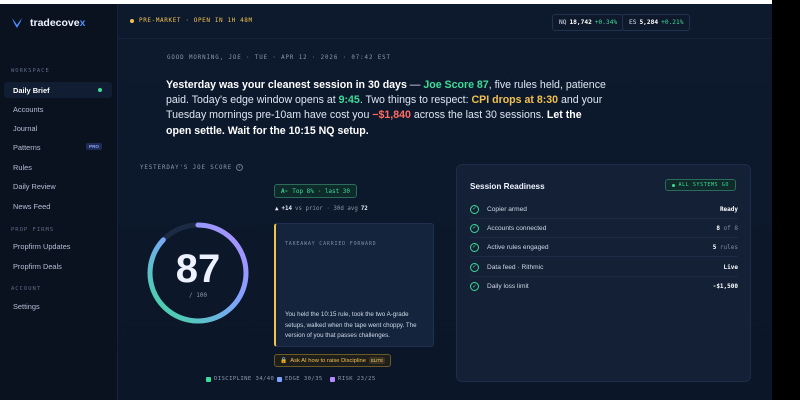 Image resolution: width=800 pixels, height=400 pixels. What do you see at coordinates (300, 379) in the screenshot?
I see `legend-edge: EDGE 30/35` at bounding box center [300, 379].